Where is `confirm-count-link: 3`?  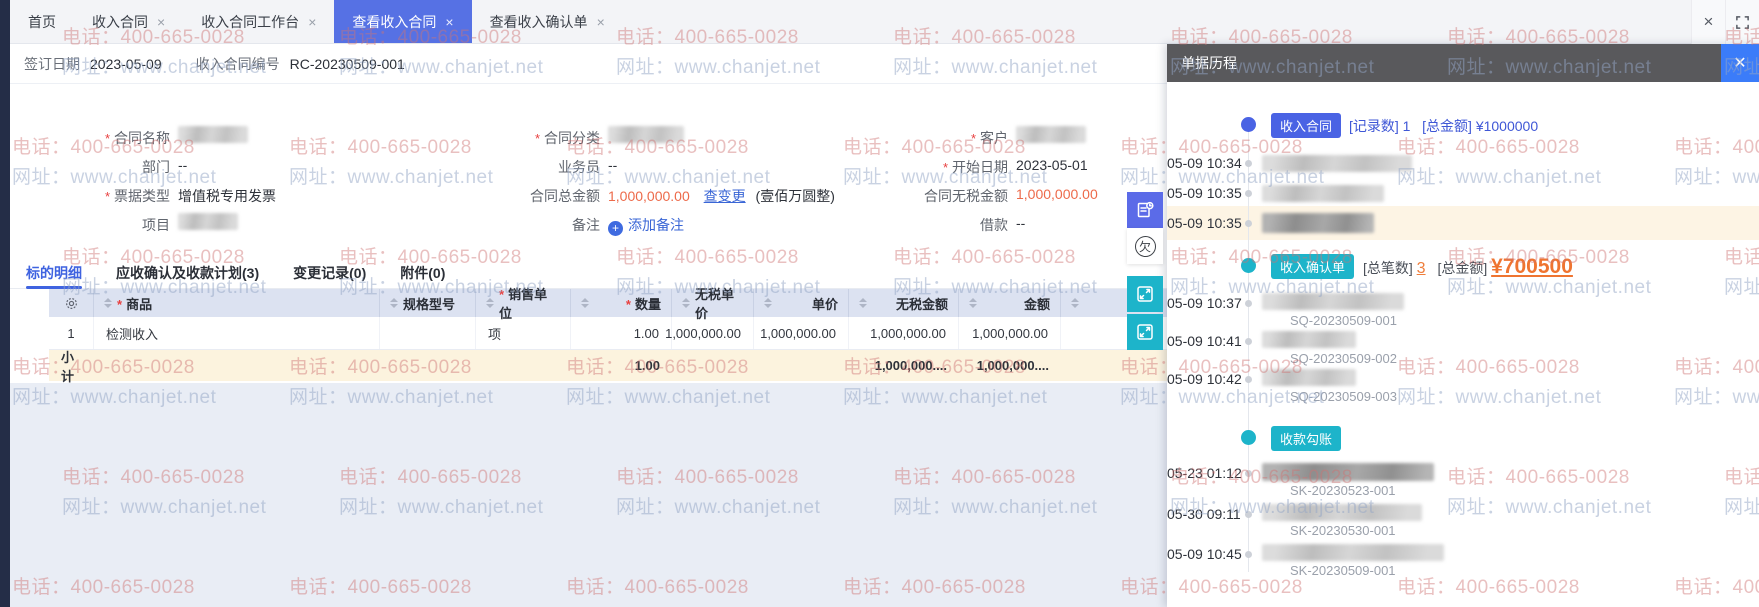
confirm-count-link: 3 is located at coordinates (1421, 268).